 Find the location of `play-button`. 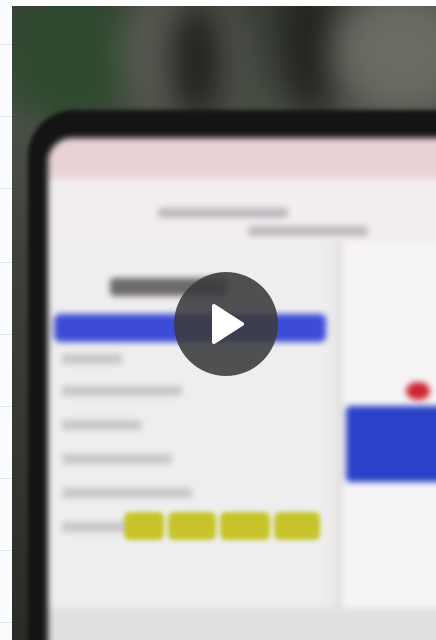

play-button is located at coordinates (226, 324).